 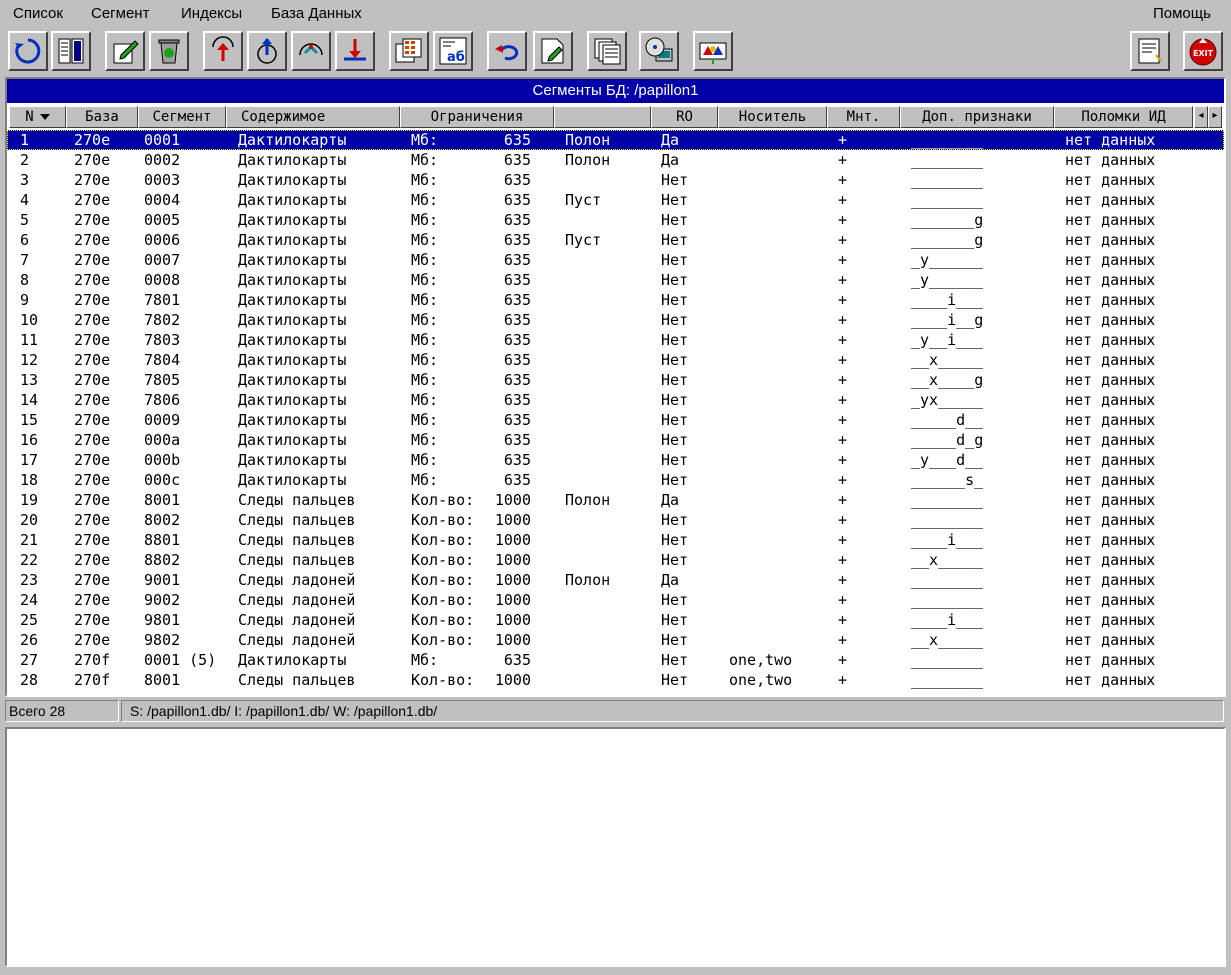 What do you see at coordinates (28, 51) in the screenshot?
I see `refresh-button` at bounding box center [28, 51].